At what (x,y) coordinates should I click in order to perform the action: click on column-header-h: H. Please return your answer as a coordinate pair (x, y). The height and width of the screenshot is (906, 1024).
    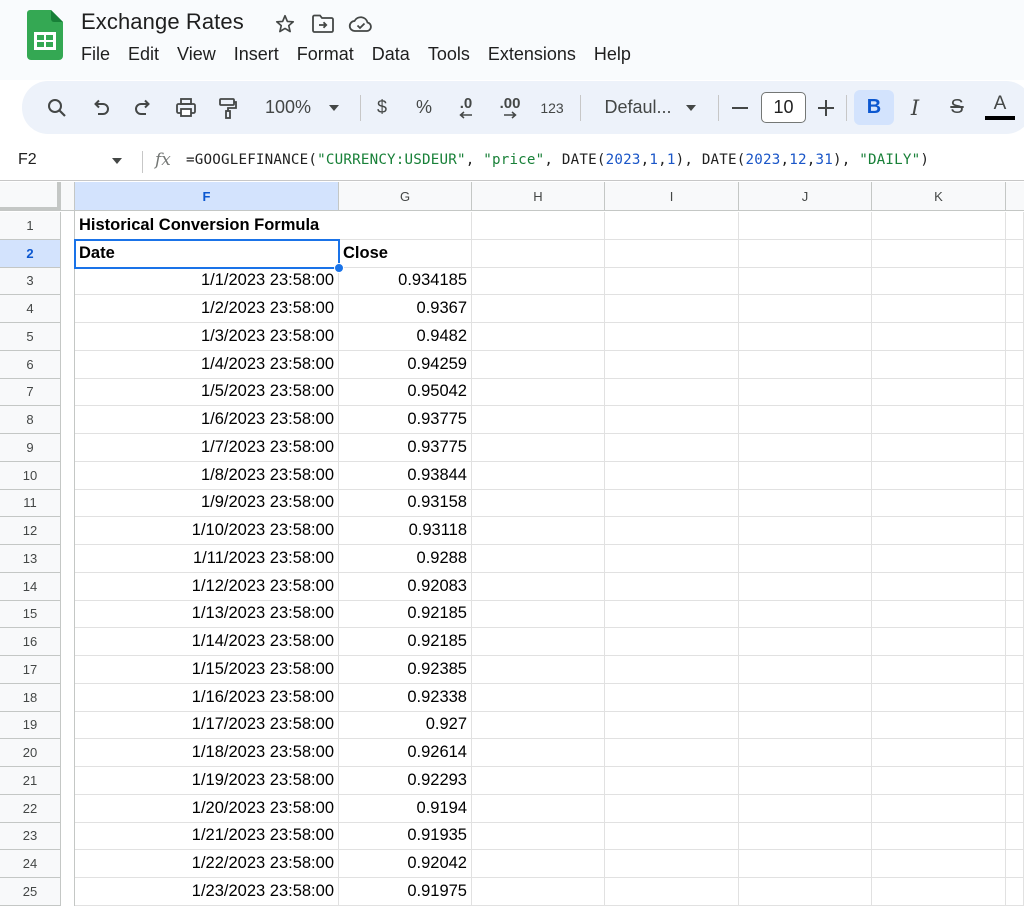
    Looking at the image, I should click on (538, 196).